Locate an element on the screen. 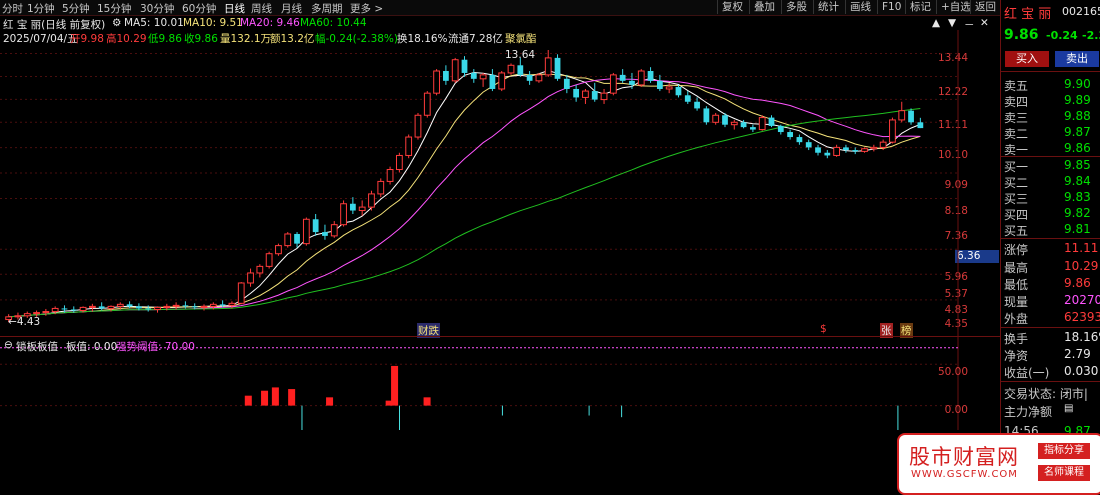 The width and height of the screenshot is (1100, 495). bid-price: 9.82 is located at coordinates (1077, 213).